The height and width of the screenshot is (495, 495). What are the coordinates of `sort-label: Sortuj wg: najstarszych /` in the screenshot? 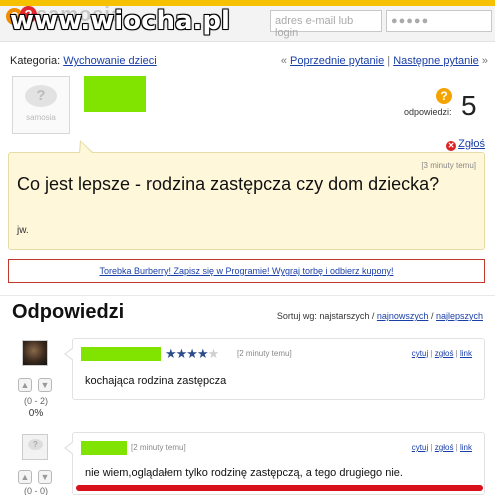 It's located at (325, 316).